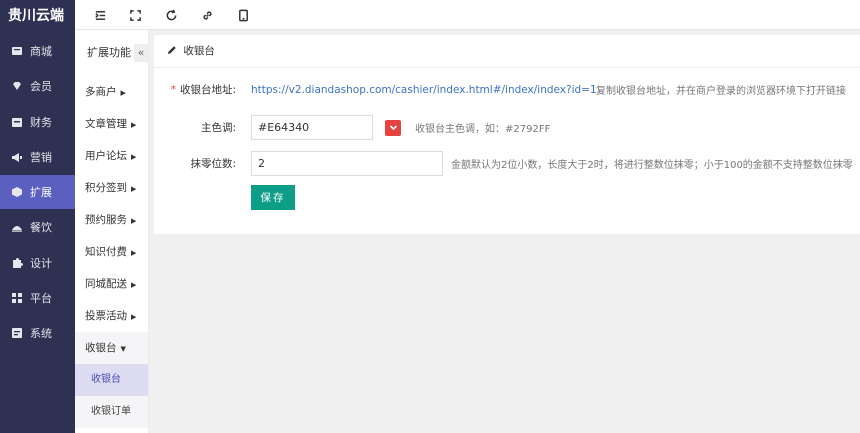 This screenshot has width=860, height=433. Describe the element at coordinates (141, 53) in the screenshot. I see `collapse-subnav-button: «` at that location.